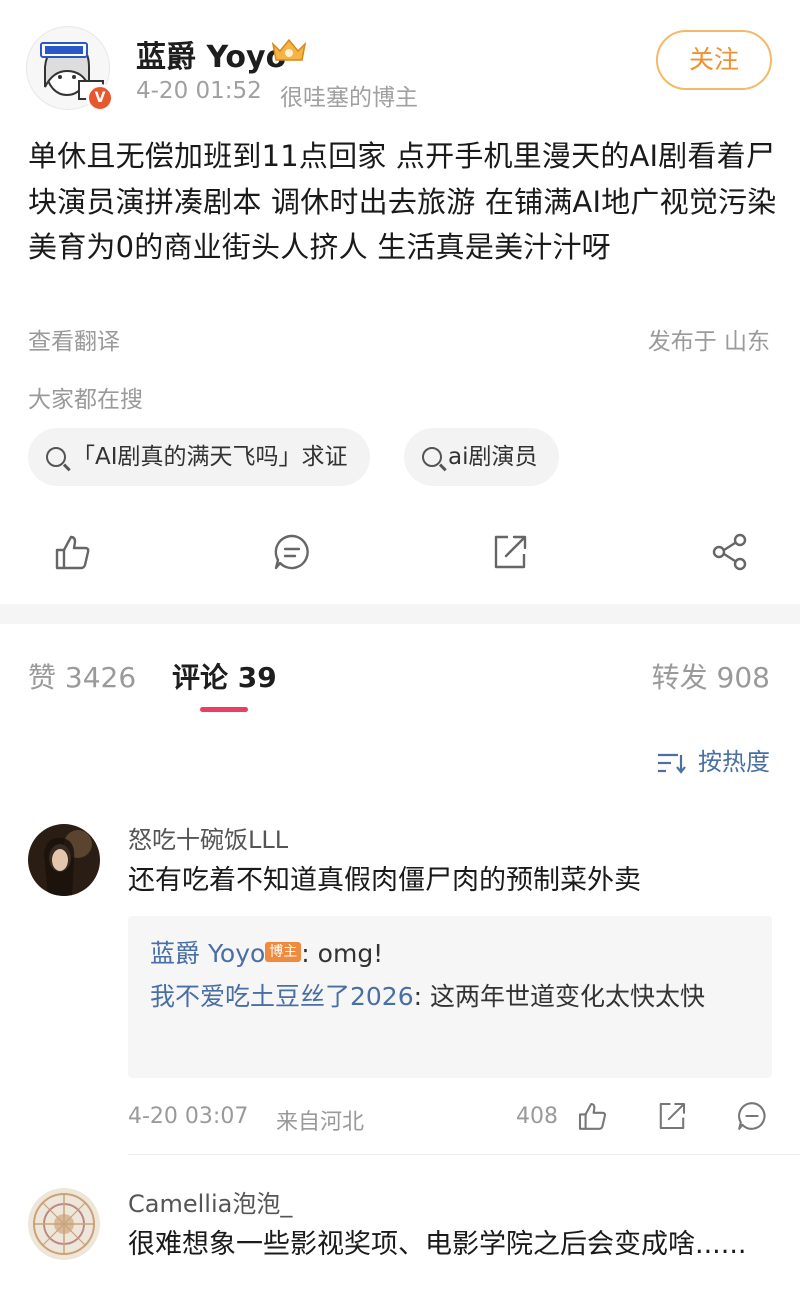 This screenshot has height=1313, width=800. What do you see at coordinates (70, 69) in the screenshot?
I see `author-avatar: V` at bounding box center [70, 69].